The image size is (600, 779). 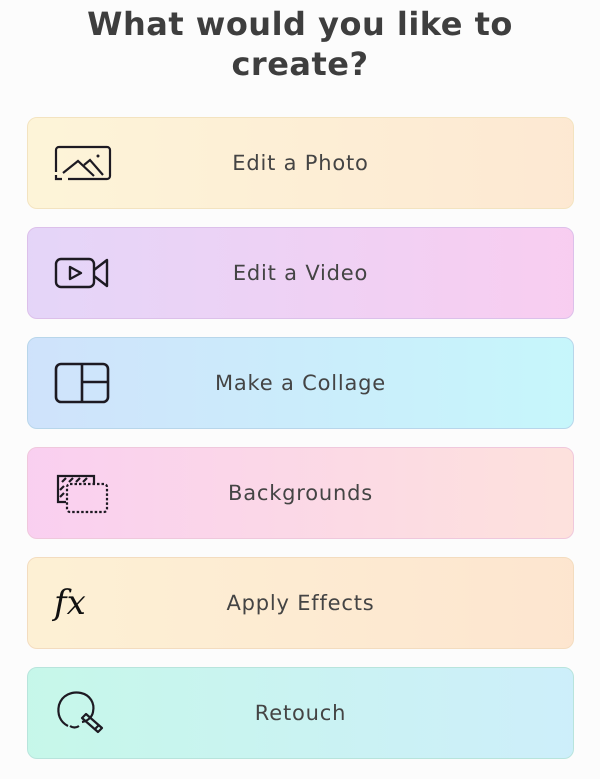 What do you see at coordinates (82, 383) in the screenshot?
I see `layout-grid-icon` at bounding box center [82, 383].